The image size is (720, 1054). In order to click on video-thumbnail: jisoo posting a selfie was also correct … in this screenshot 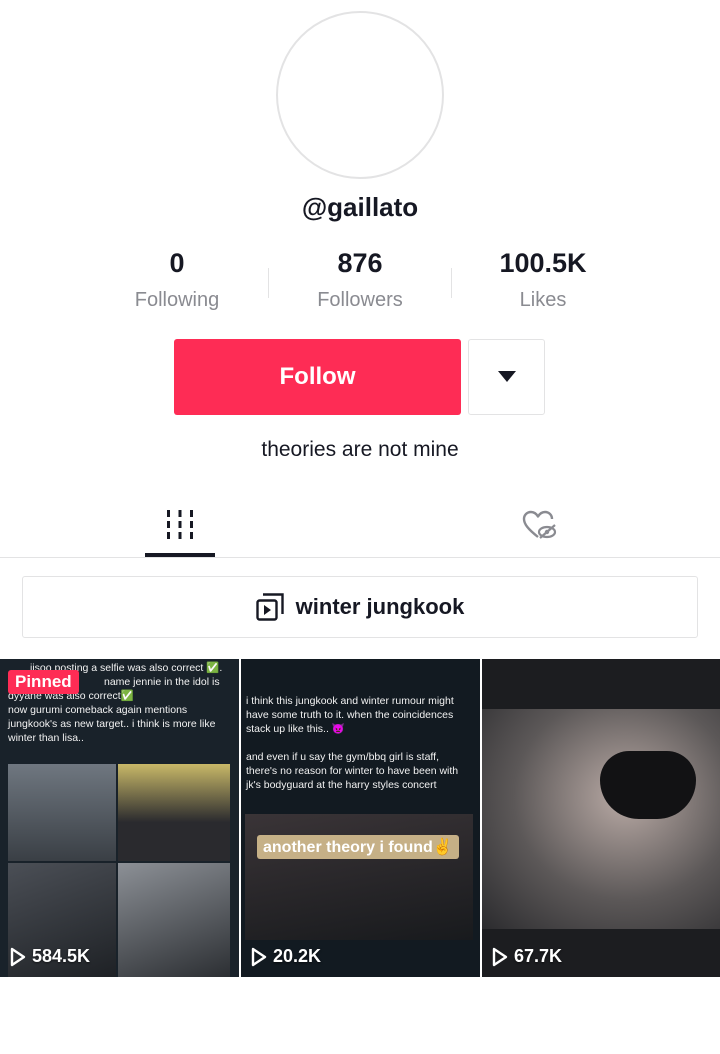, I will do `click(119, 818)`.